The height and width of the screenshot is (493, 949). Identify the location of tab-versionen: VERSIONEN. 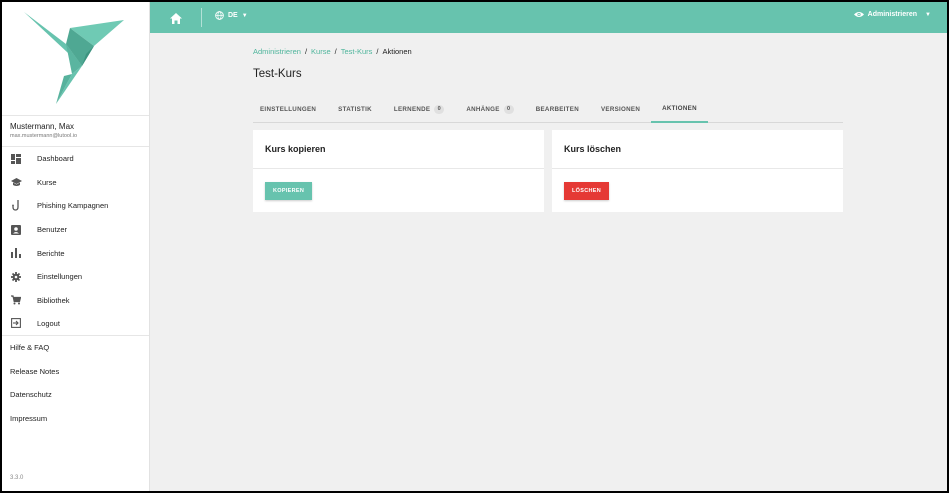
(620, 109).